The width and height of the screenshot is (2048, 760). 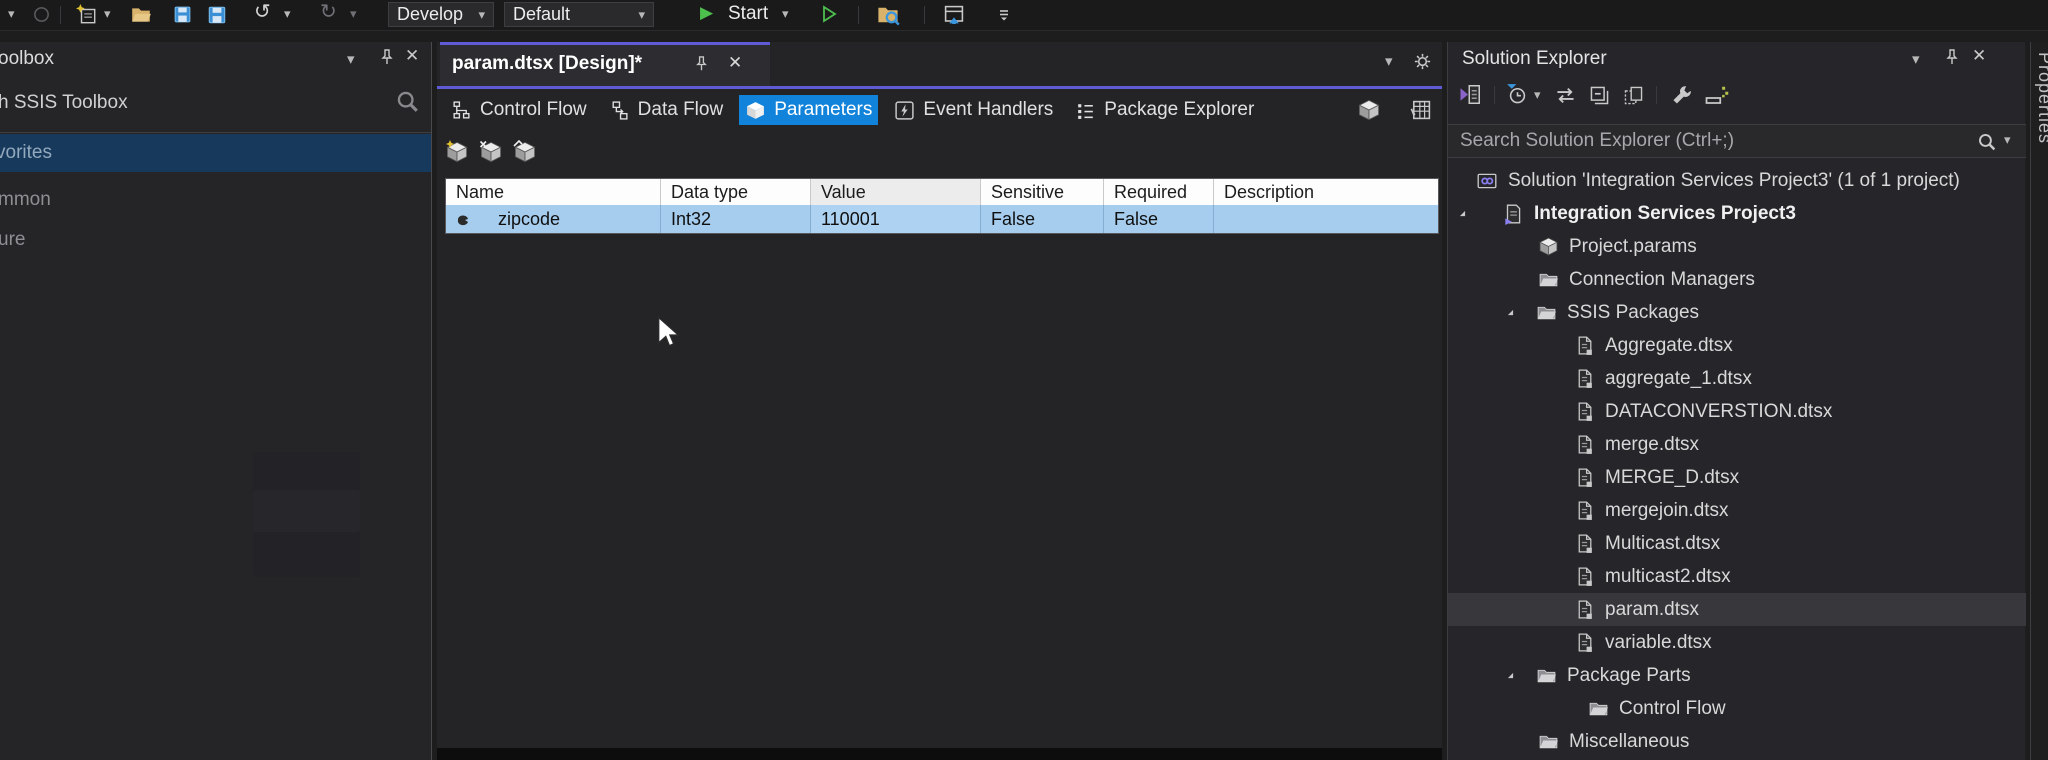 I want to click on start-play-icon: ▶, so click(x=706, y=12).